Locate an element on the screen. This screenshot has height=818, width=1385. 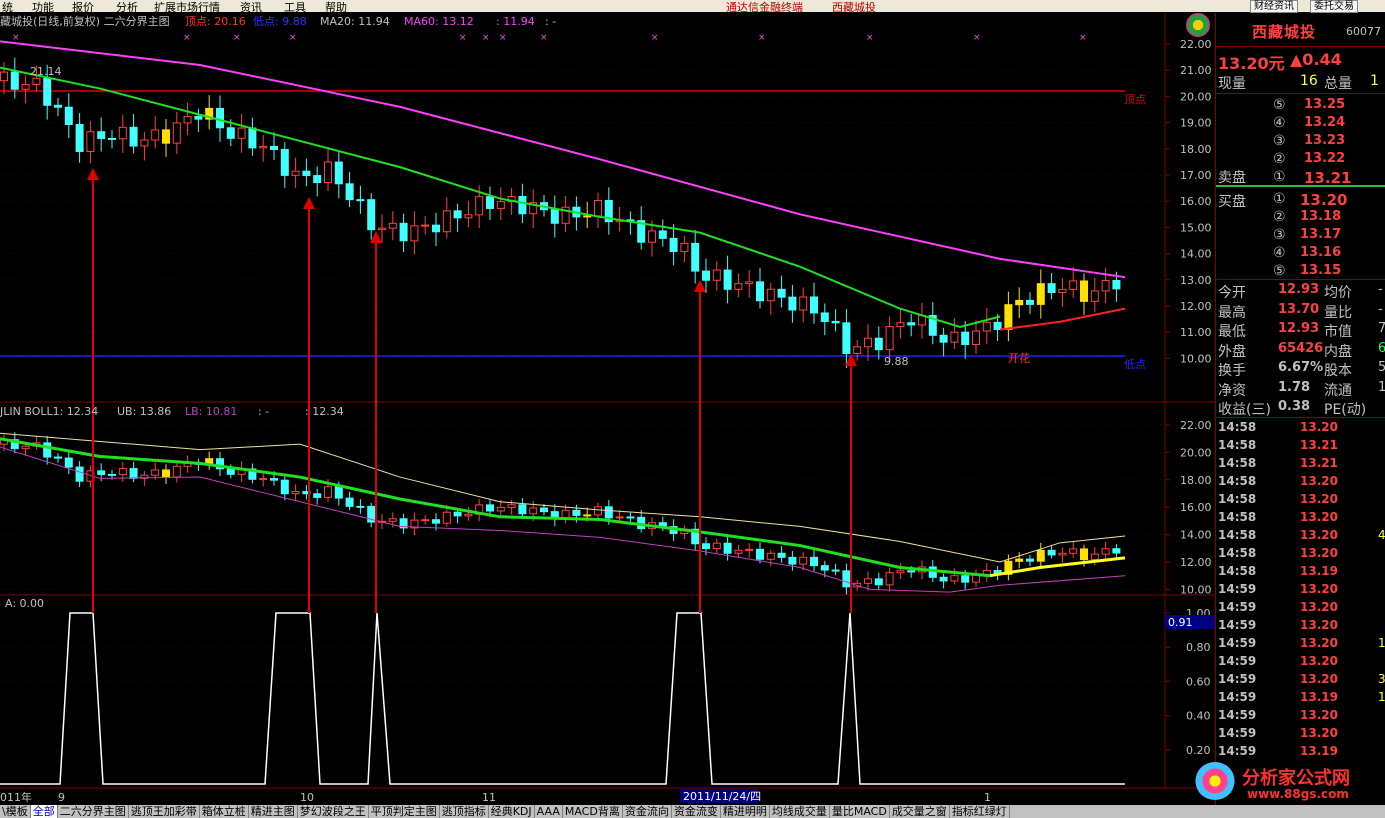
tab-indicator-12: 资金流向 is located at coordinates (647, 811).